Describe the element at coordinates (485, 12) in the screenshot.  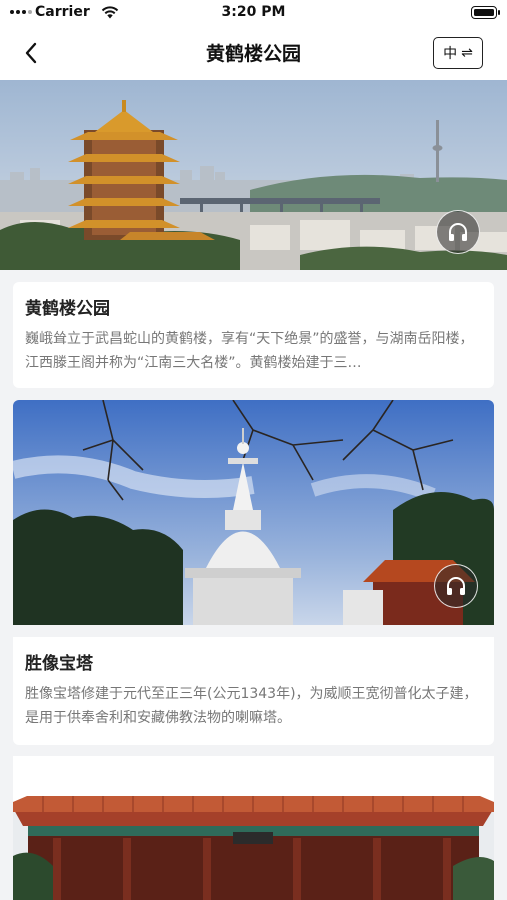
I see `battery-icon` at that location.